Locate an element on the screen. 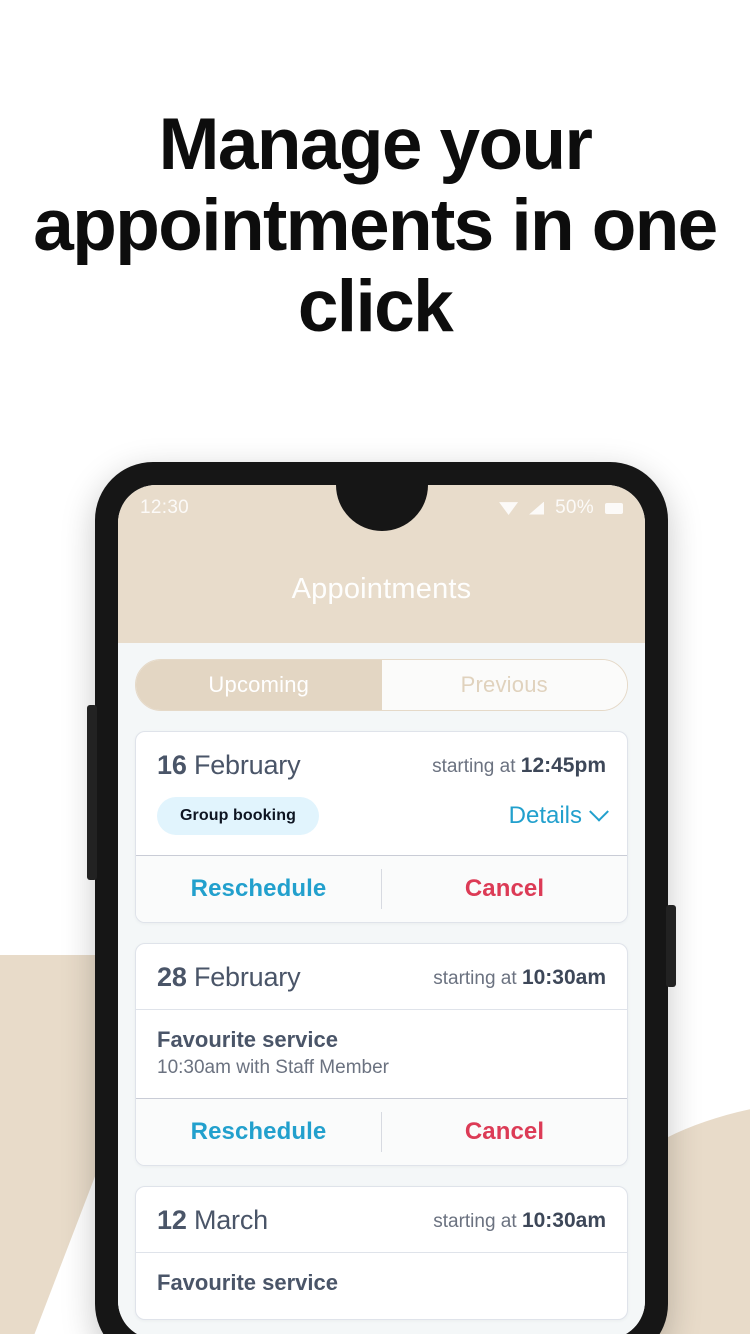 The width and height of the screenshot is (750, 1334). chevron-down-icon is located at coordinates (599, 811).